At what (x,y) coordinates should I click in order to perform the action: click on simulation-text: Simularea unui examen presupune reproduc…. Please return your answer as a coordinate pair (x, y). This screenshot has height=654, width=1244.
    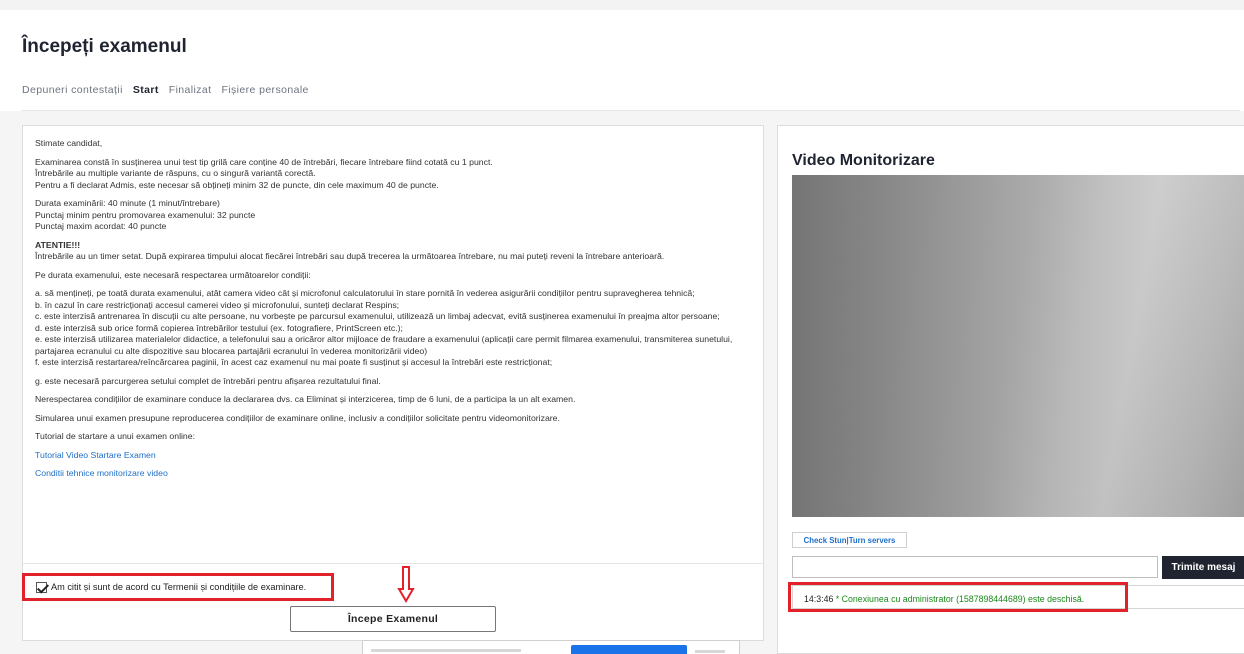
    Looking at the image, I should click on (297, 417).